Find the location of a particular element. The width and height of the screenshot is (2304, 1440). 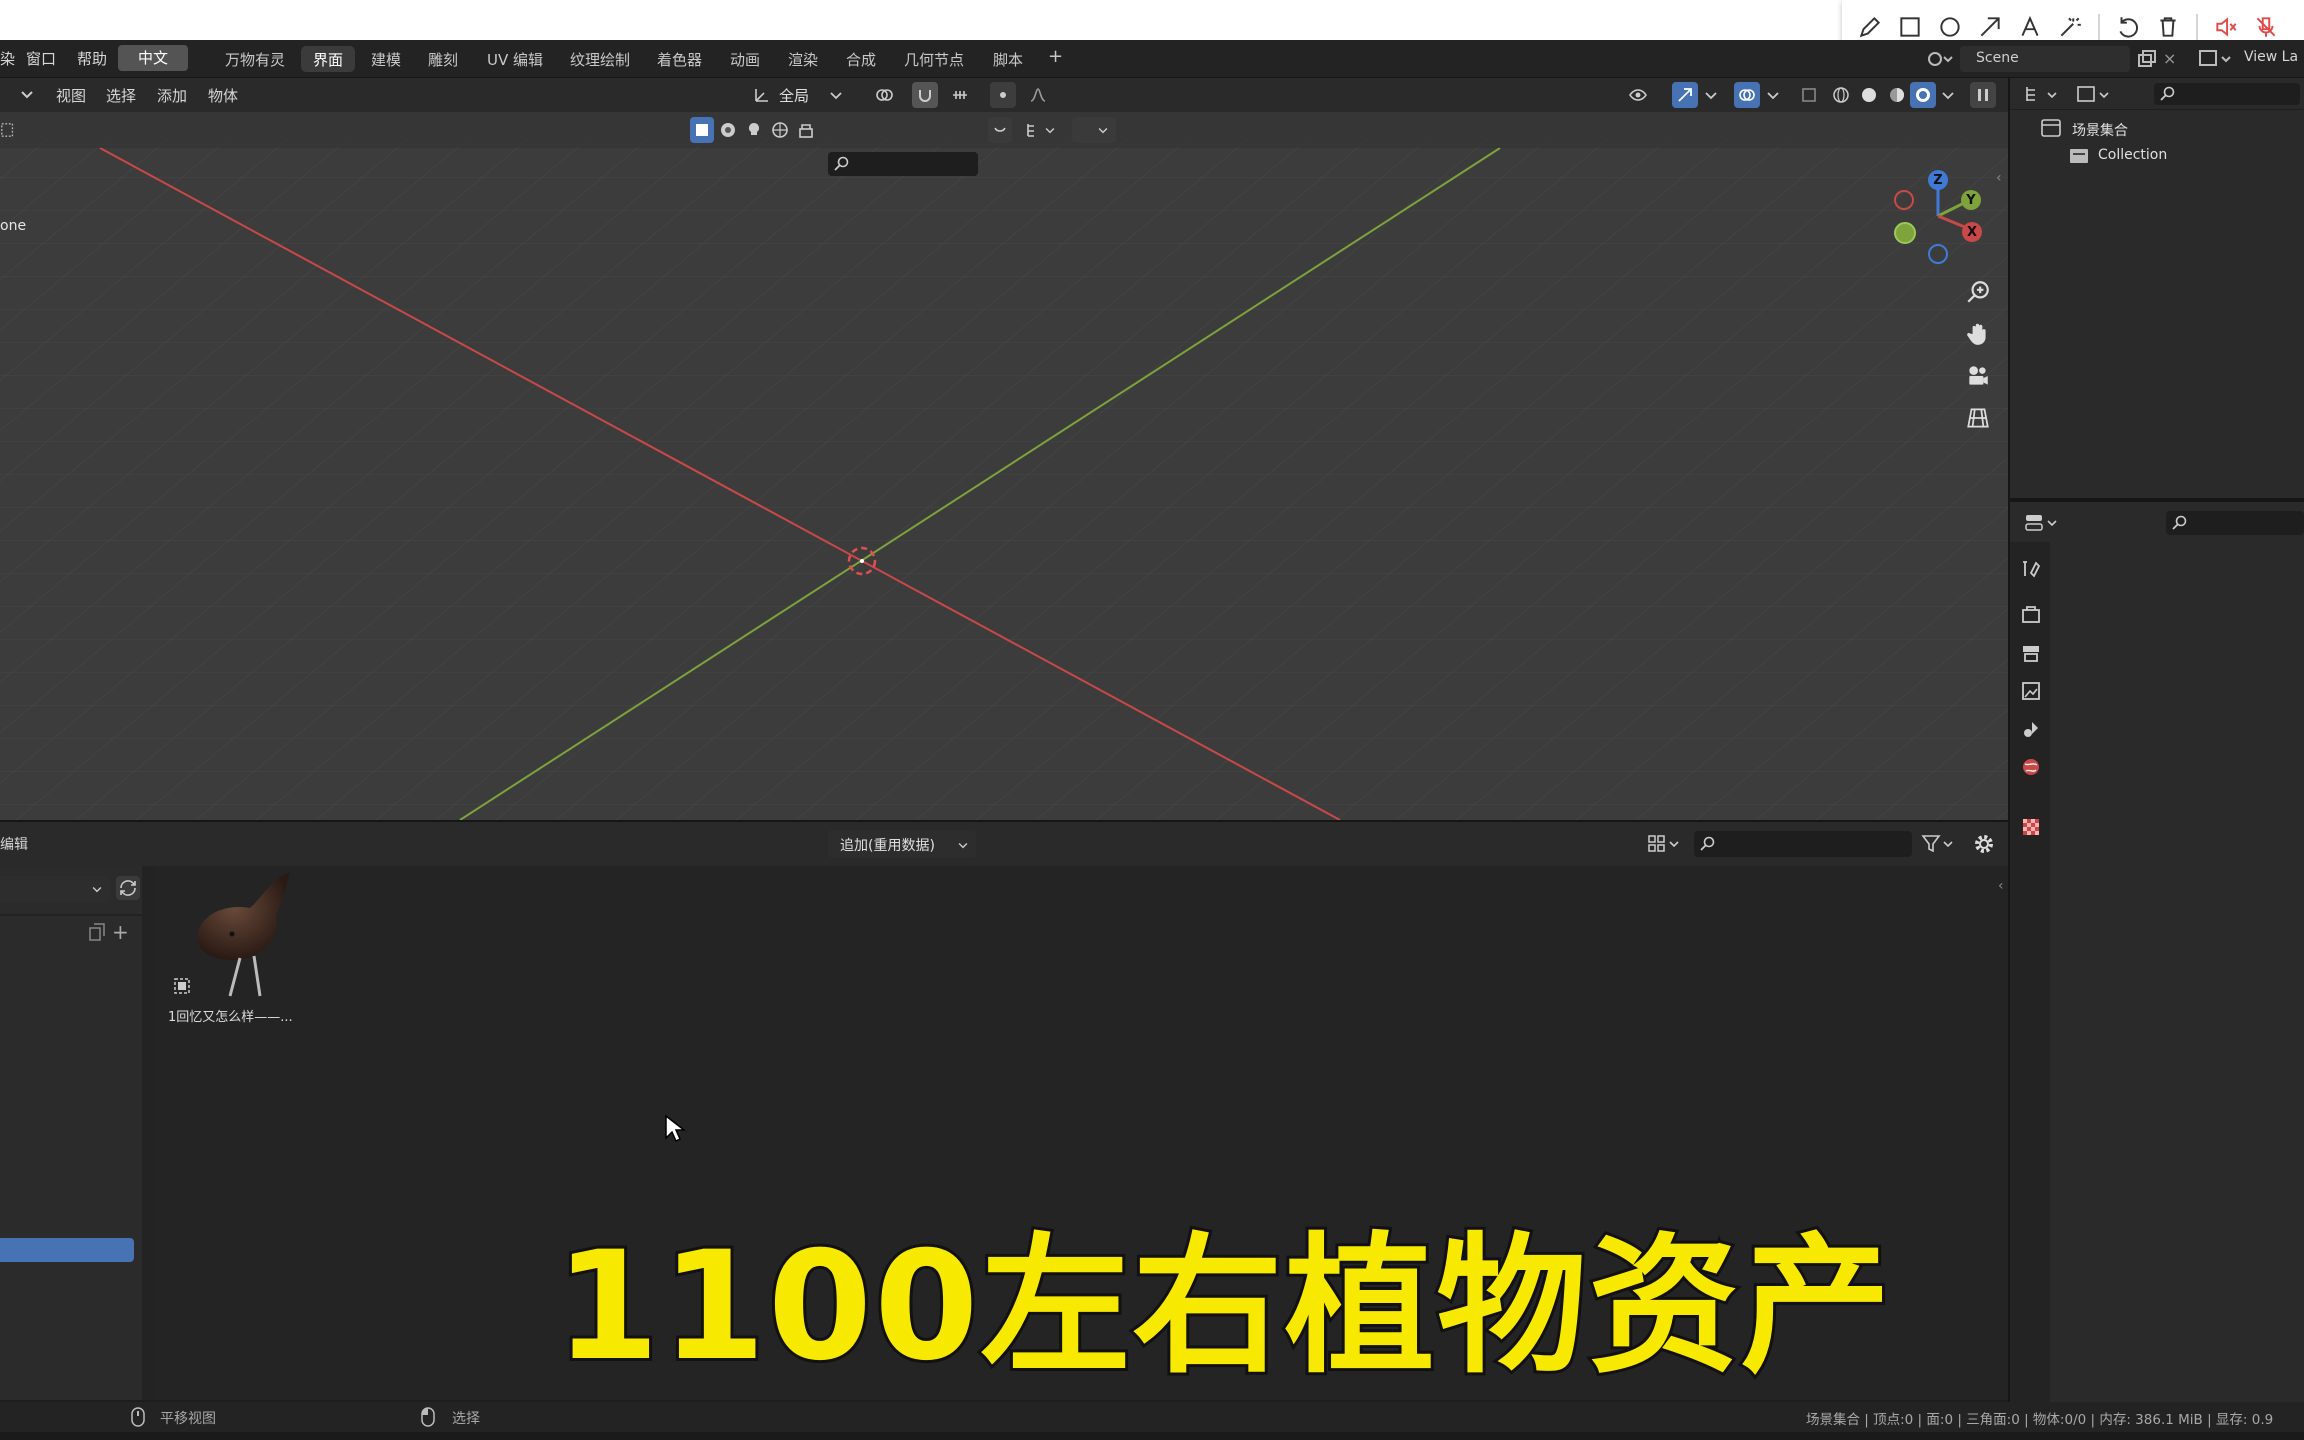

transform-orientation-dropdown: 全局 is located at coordinates (799, 95).